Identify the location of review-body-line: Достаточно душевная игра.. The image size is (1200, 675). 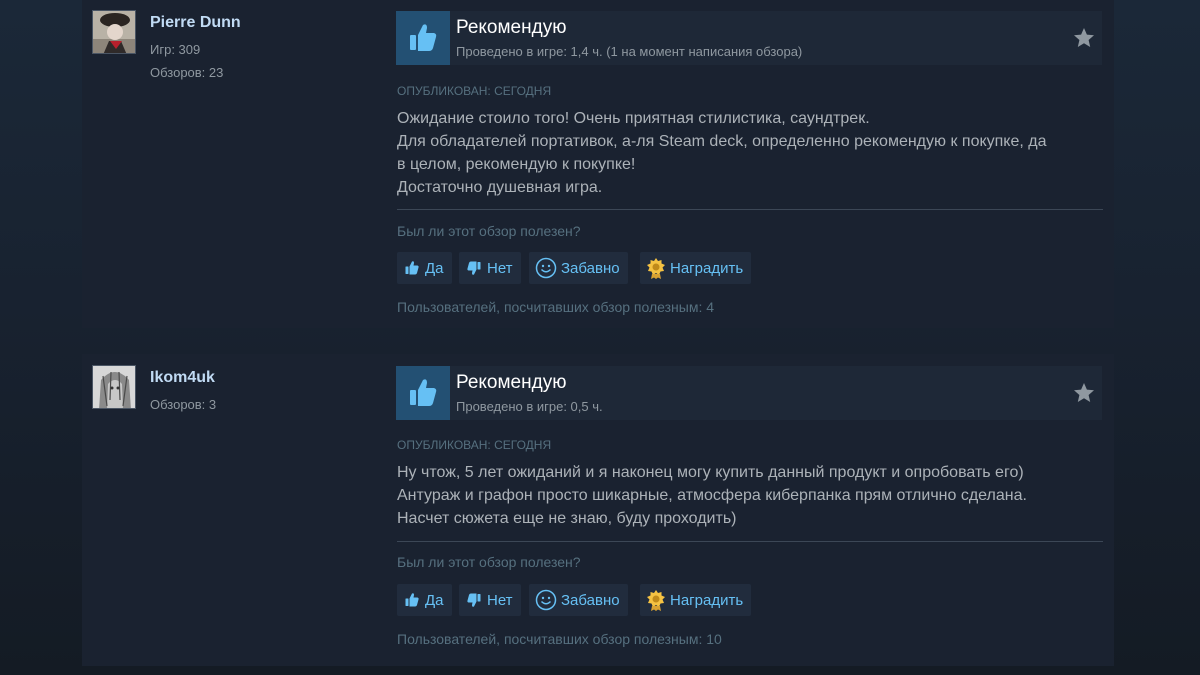
(500, 187).